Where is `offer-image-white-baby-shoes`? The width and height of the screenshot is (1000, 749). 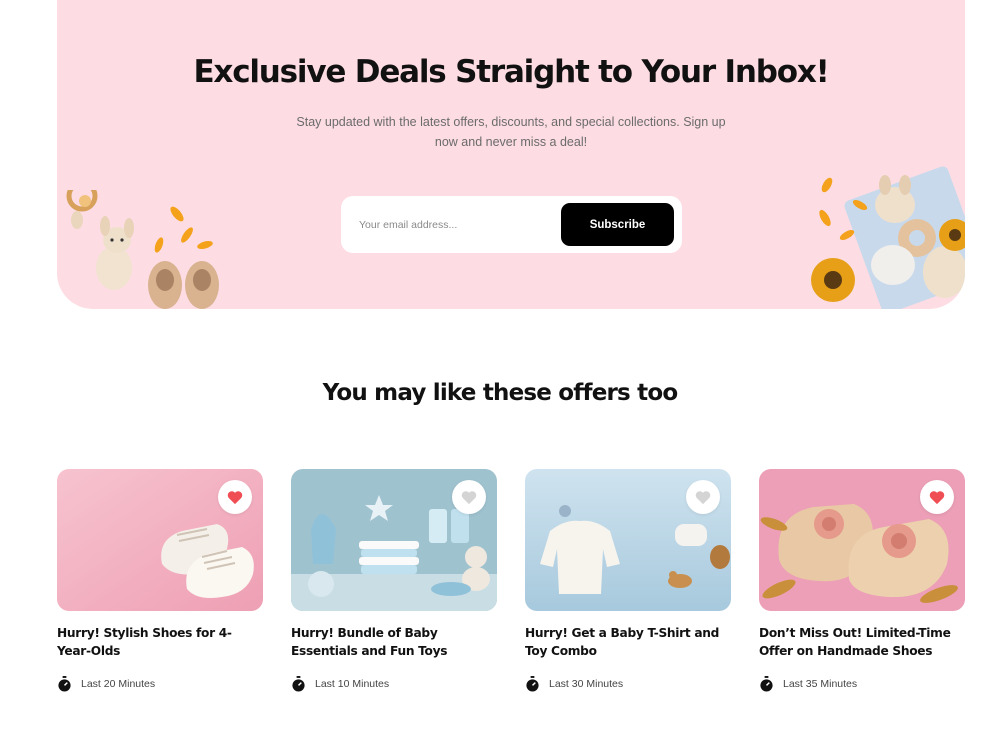
offer-image-white-baby-shoes is located at coordinates (160, 540).